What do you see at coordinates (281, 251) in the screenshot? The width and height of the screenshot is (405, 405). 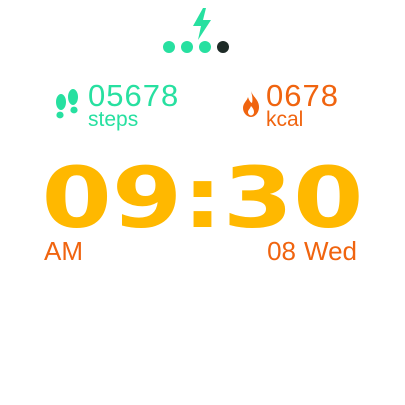 I see `date-day: 08` at bounding box center [281, 251].